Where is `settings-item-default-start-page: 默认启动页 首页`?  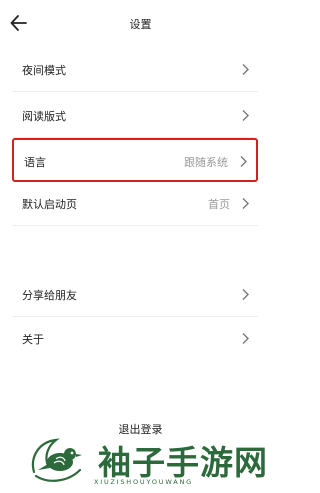
settings-item-default-start-page: 默认启动页 首页 is located at coordinates (135, 204).